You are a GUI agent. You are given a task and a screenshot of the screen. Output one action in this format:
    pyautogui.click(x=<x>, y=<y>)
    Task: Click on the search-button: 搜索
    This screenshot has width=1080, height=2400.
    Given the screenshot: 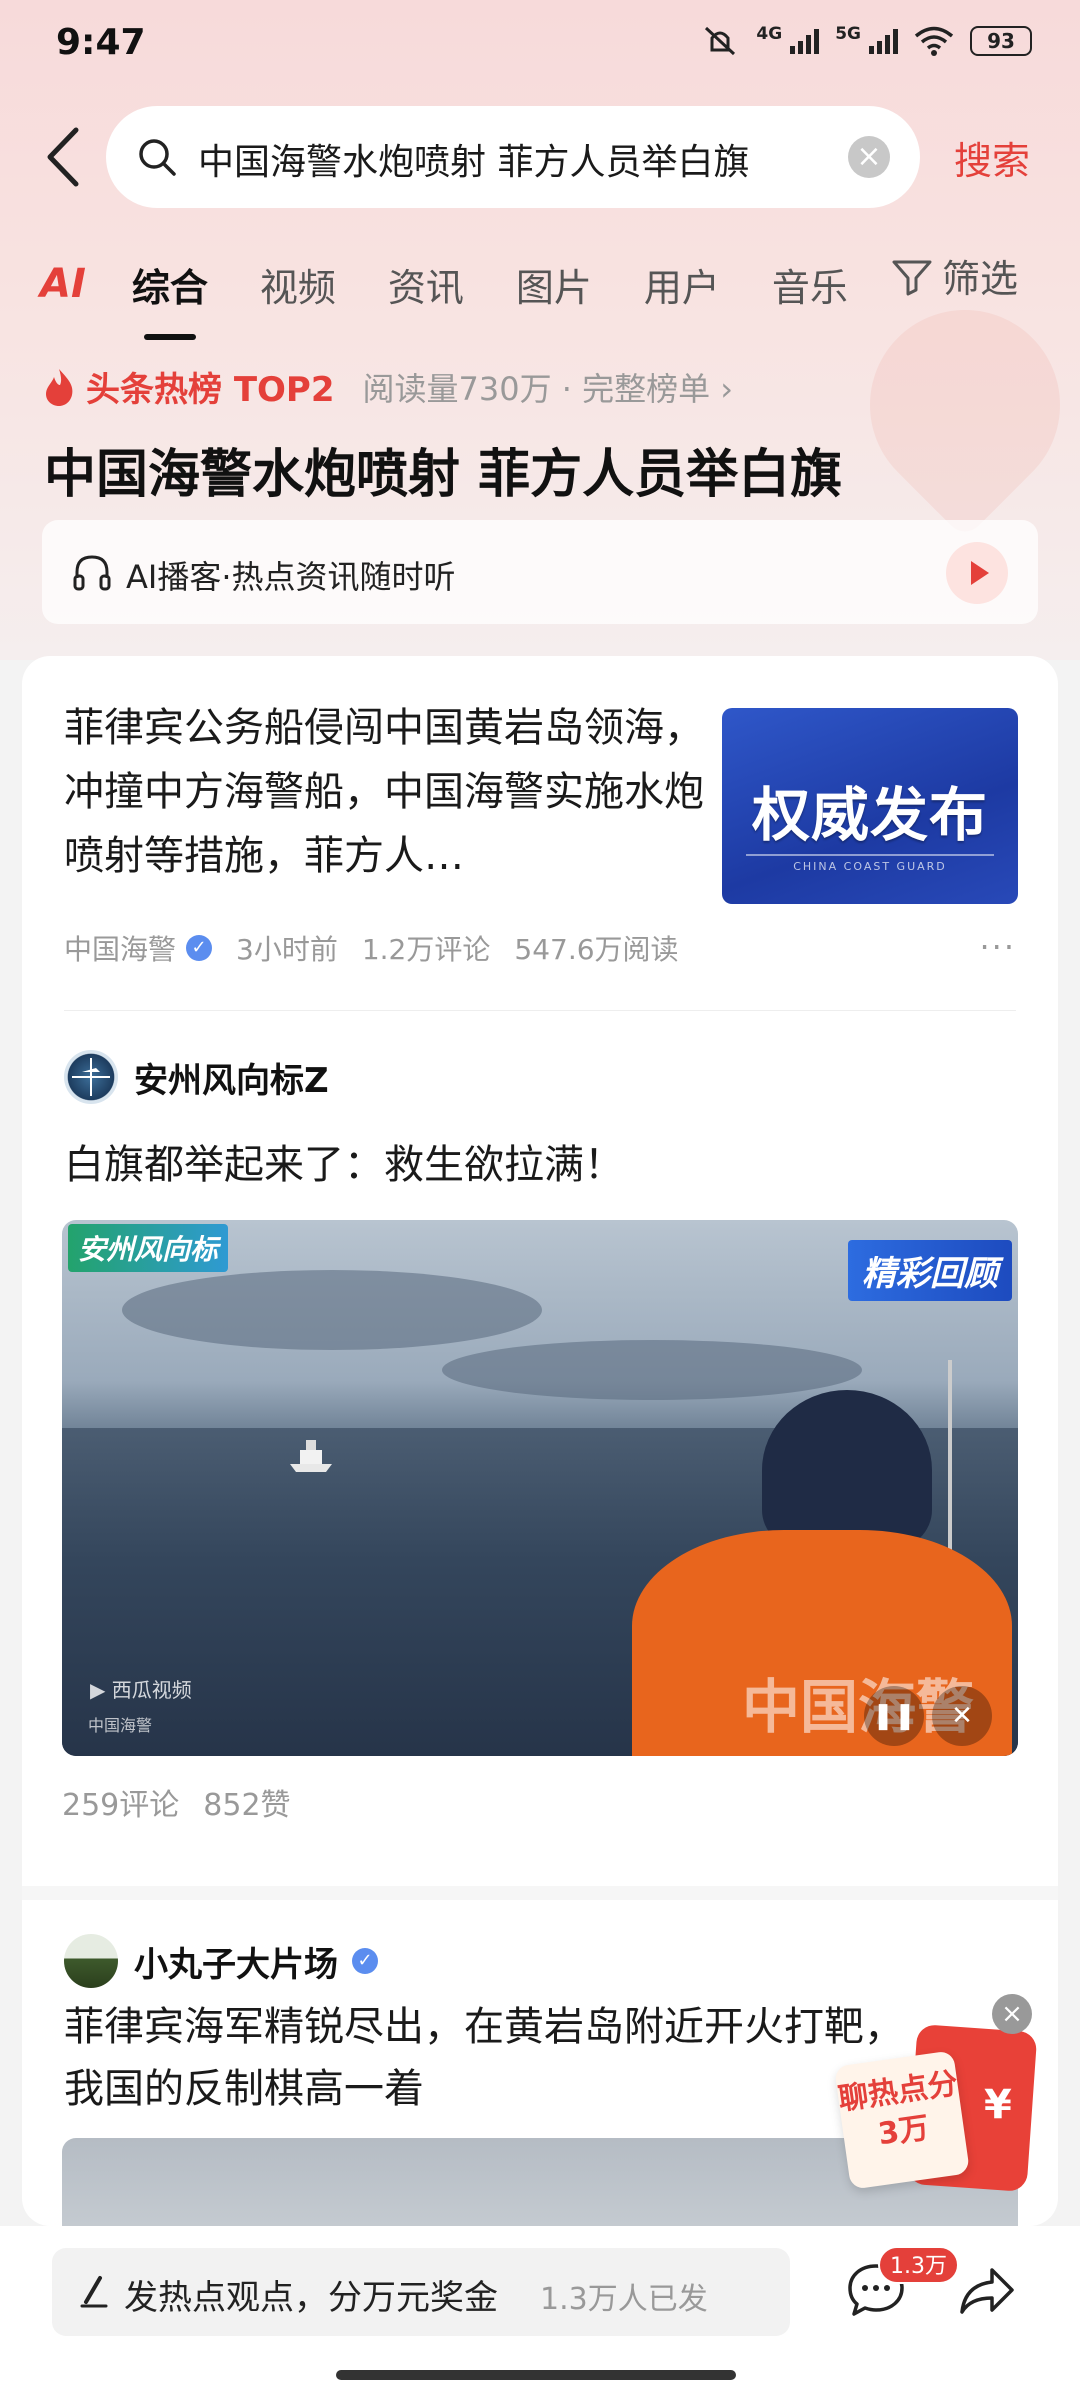 What is the action you would take?
    pyautogui.click(x=992, y=157)
    